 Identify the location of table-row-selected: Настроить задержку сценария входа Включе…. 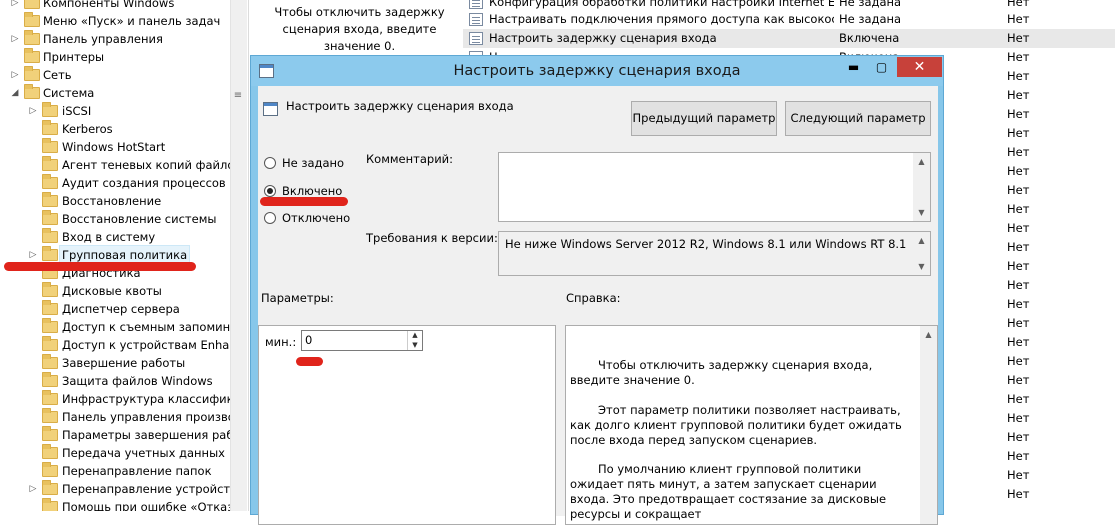
(789, 38).